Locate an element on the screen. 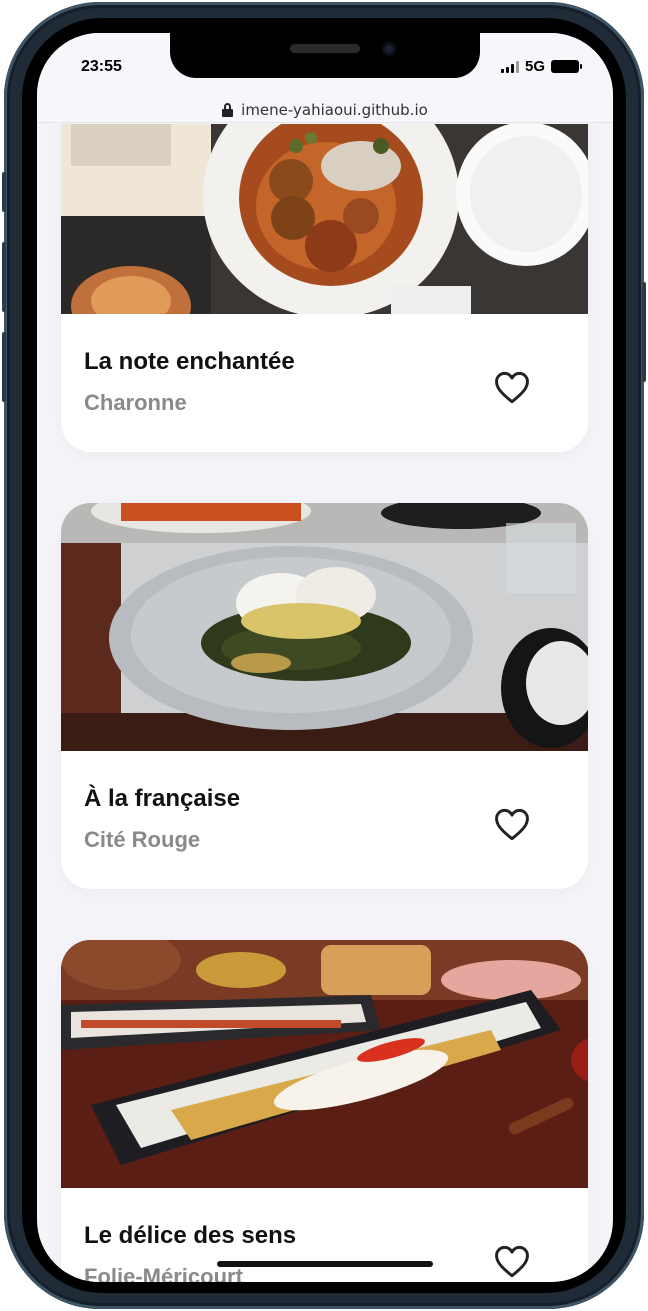 Image resolution: width=648 pixels, height=1311 pixels. volume-down-button is located at coordinates (4, 367).